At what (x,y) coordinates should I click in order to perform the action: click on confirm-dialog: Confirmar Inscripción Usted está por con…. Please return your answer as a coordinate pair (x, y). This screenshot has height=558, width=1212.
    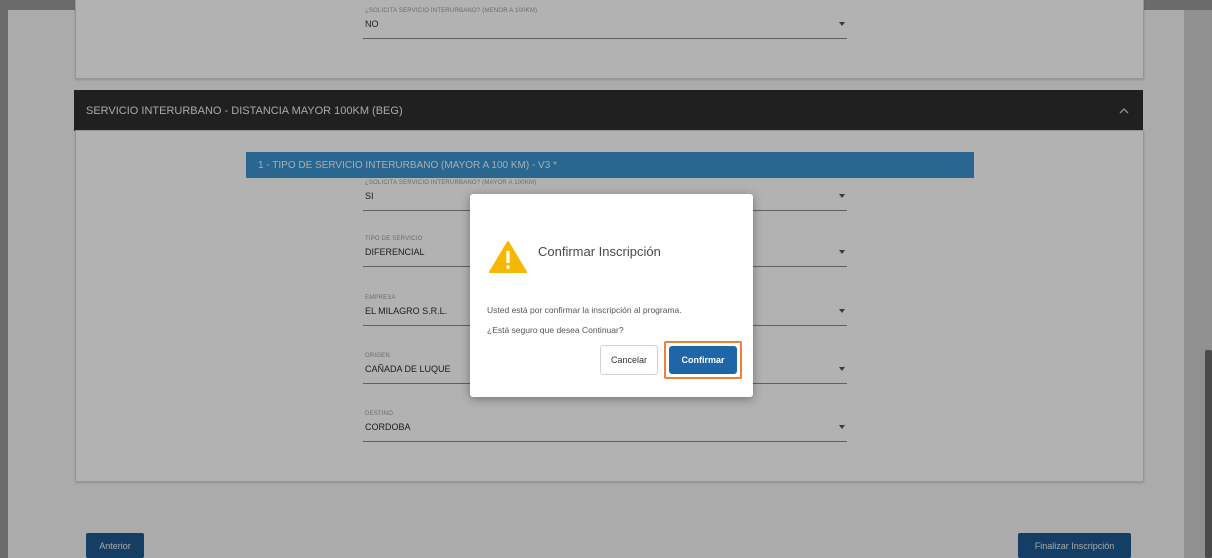
    Looking at the image, I should click on (611, 295).